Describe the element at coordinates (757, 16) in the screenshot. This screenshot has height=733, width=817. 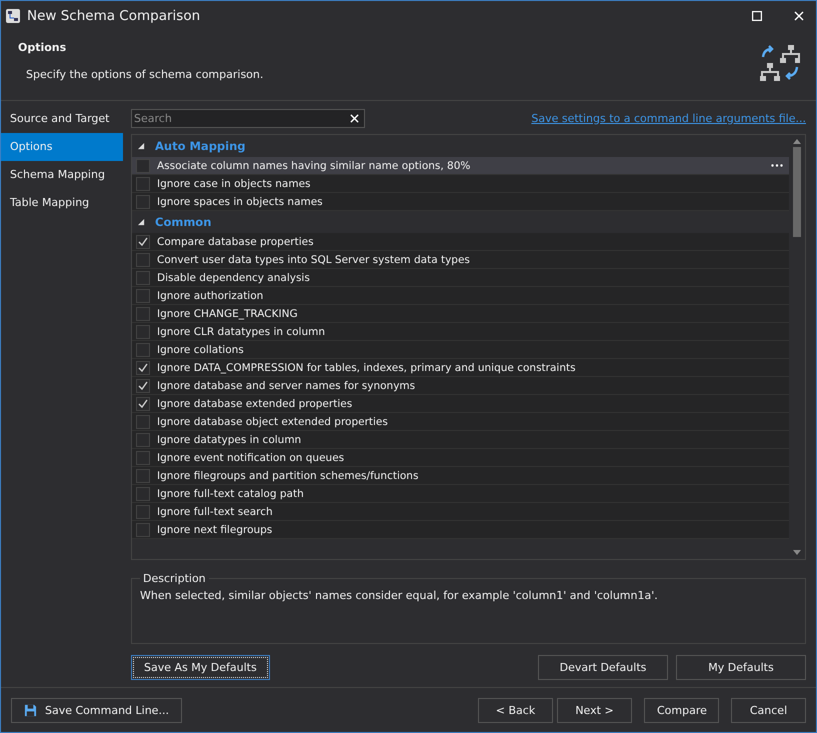
I see `maximize-icon` at that location.